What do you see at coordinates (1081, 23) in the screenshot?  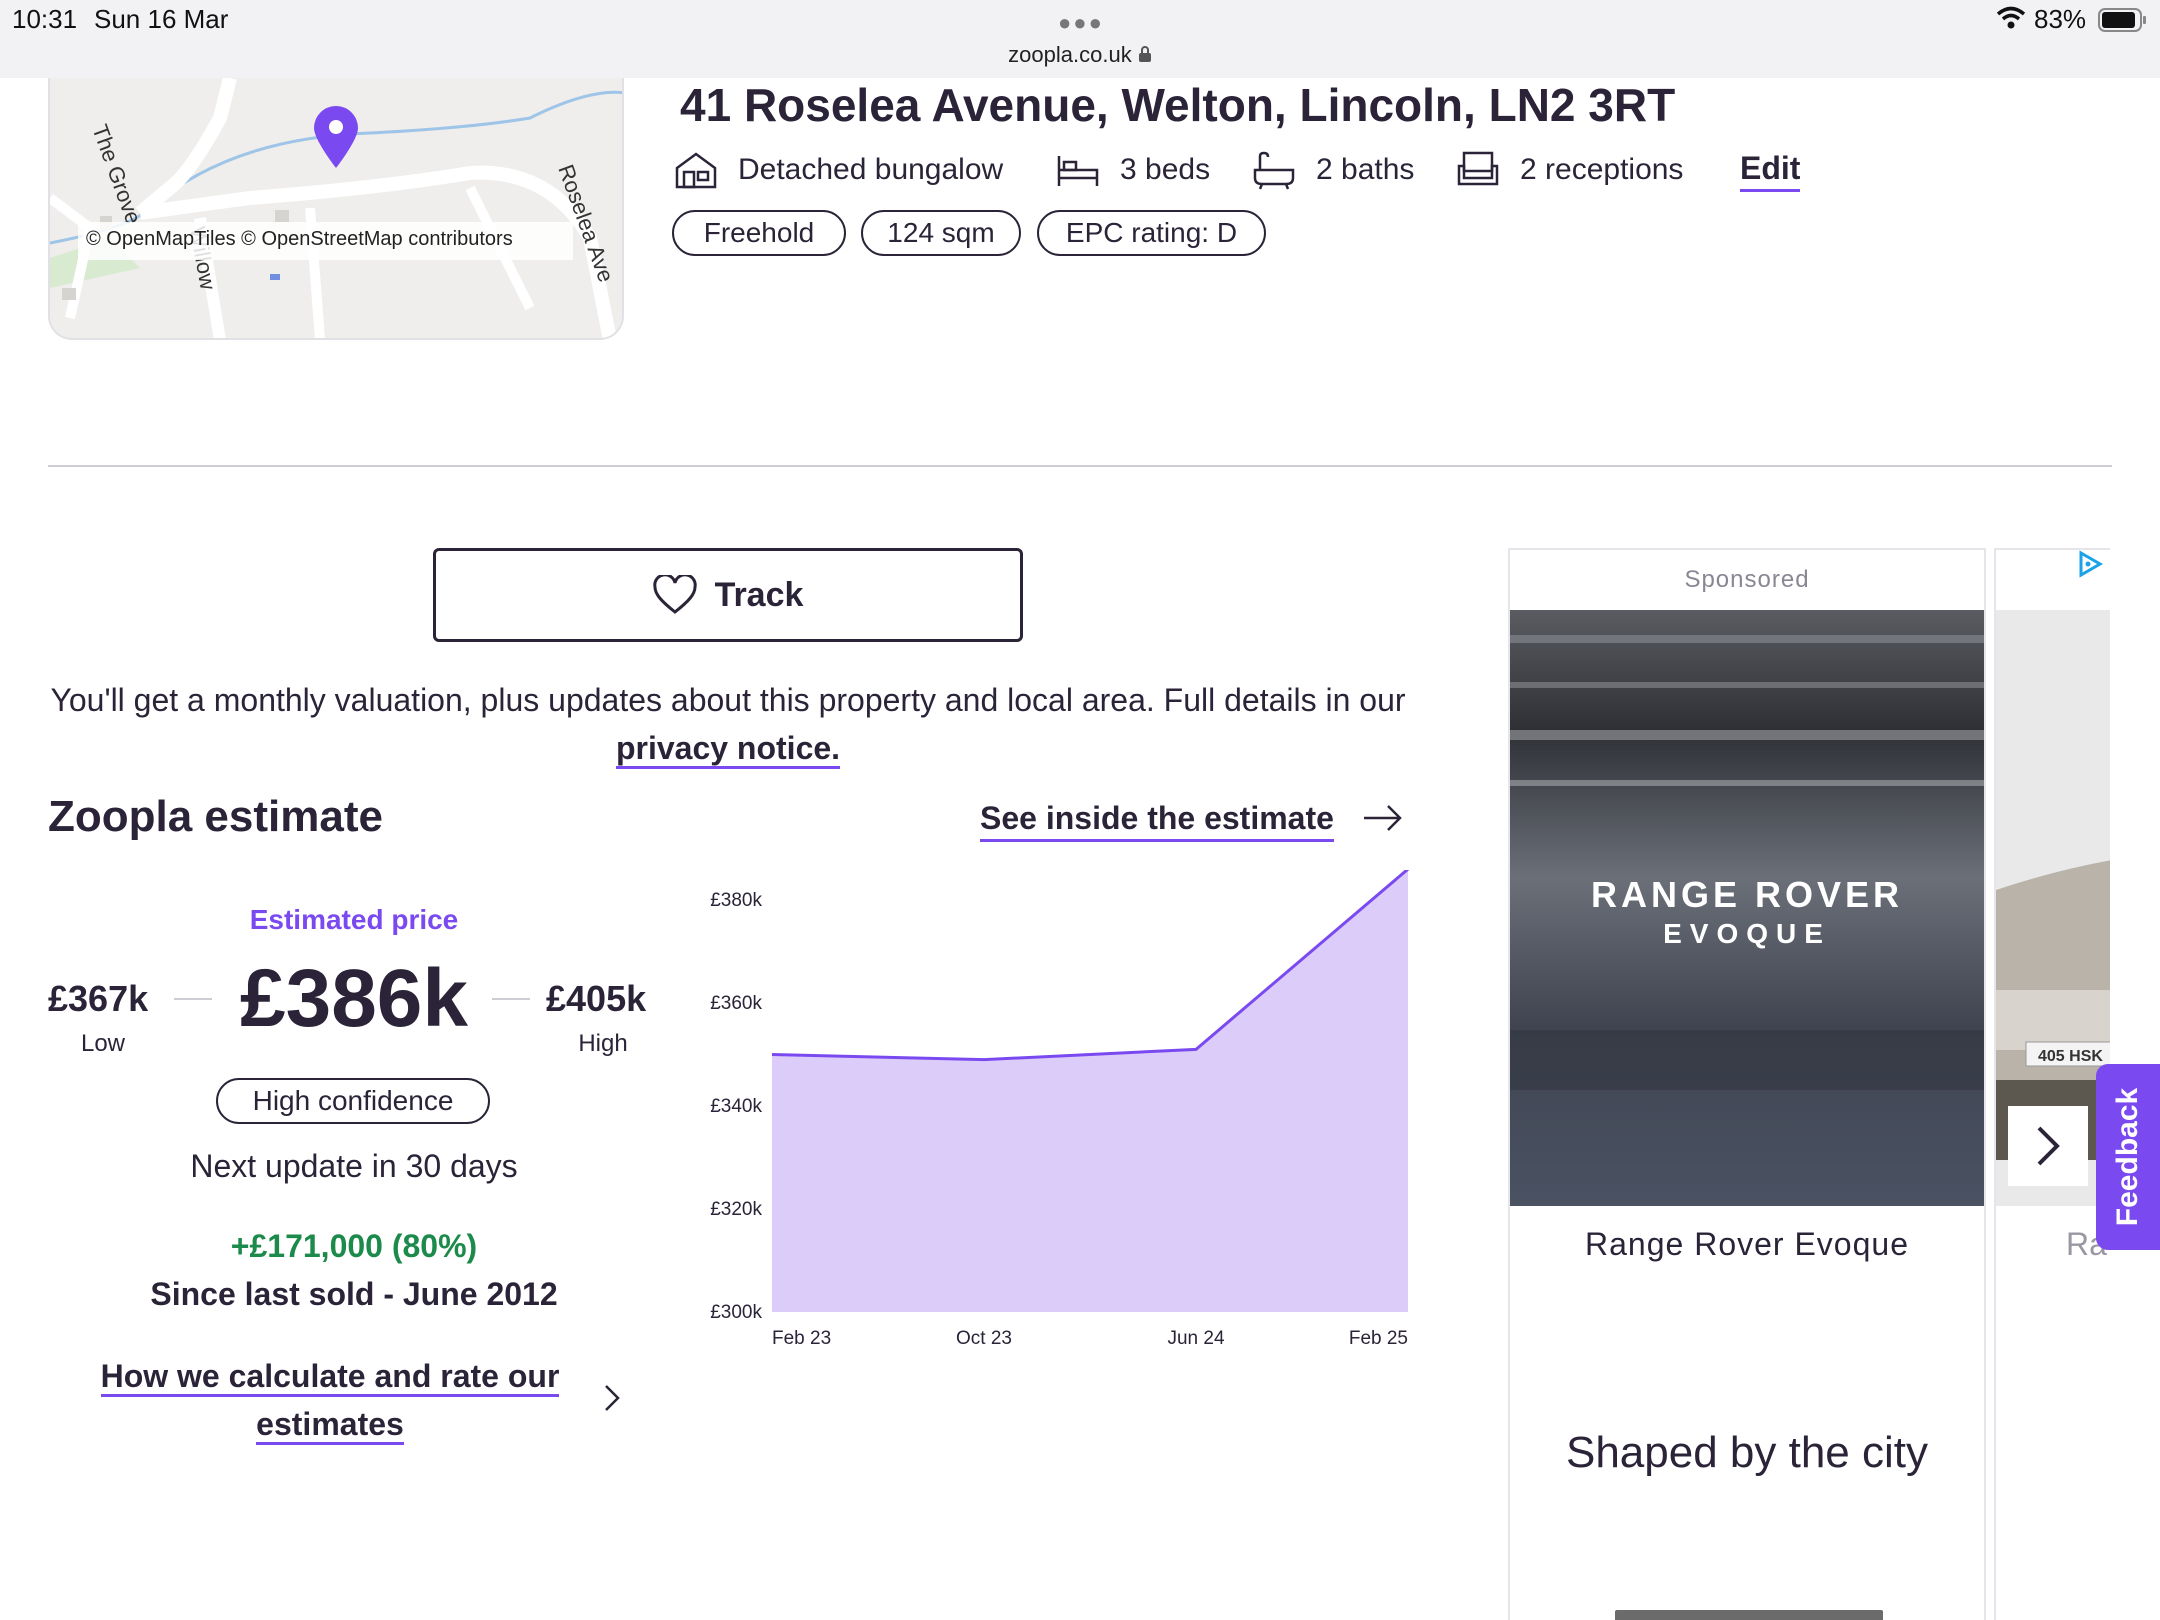 I see `multitask-dots-icon: ●●●` at bounding box center [1081, 23].